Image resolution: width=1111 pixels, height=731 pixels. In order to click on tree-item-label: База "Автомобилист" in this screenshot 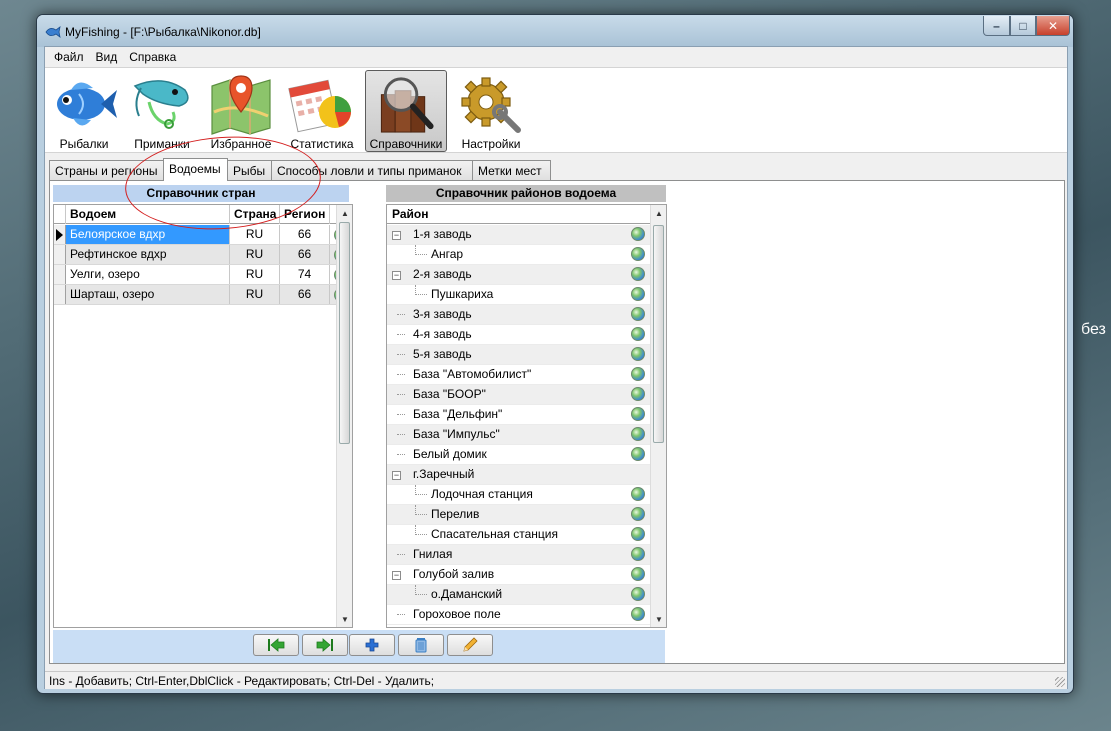, I will do `click(472, 374)`.